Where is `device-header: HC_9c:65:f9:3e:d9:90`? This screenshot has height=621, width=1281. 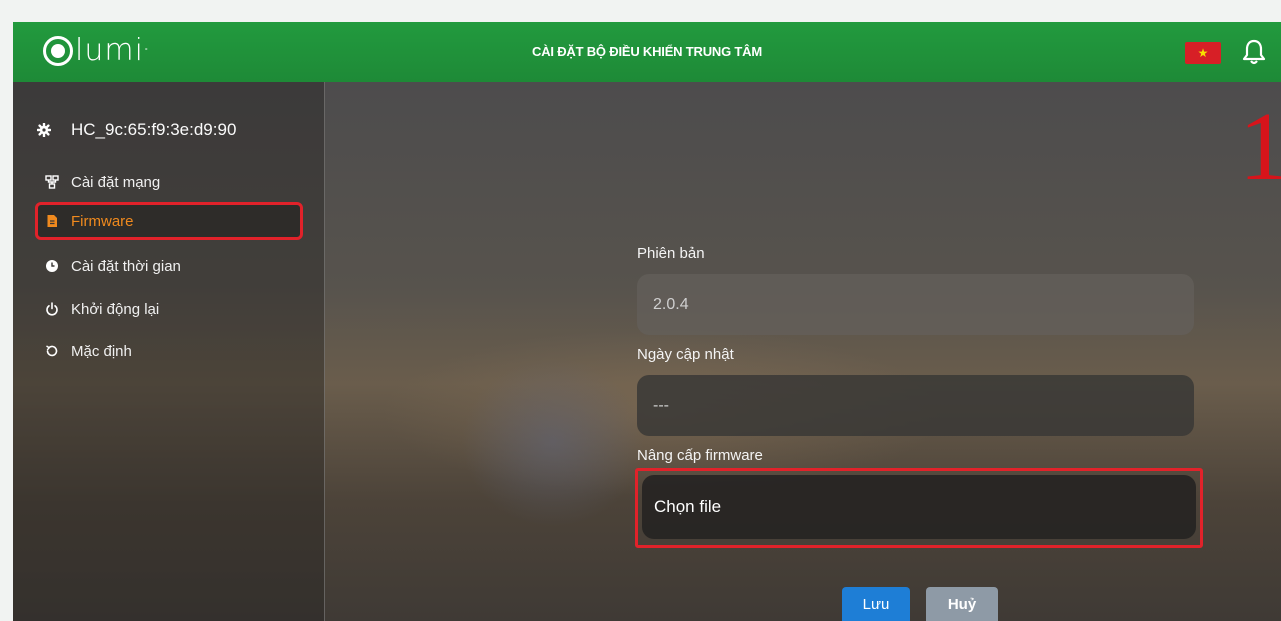
device-header: HC_9c:65:f9:3e:d9:90 is located at coordinates (136, 130).